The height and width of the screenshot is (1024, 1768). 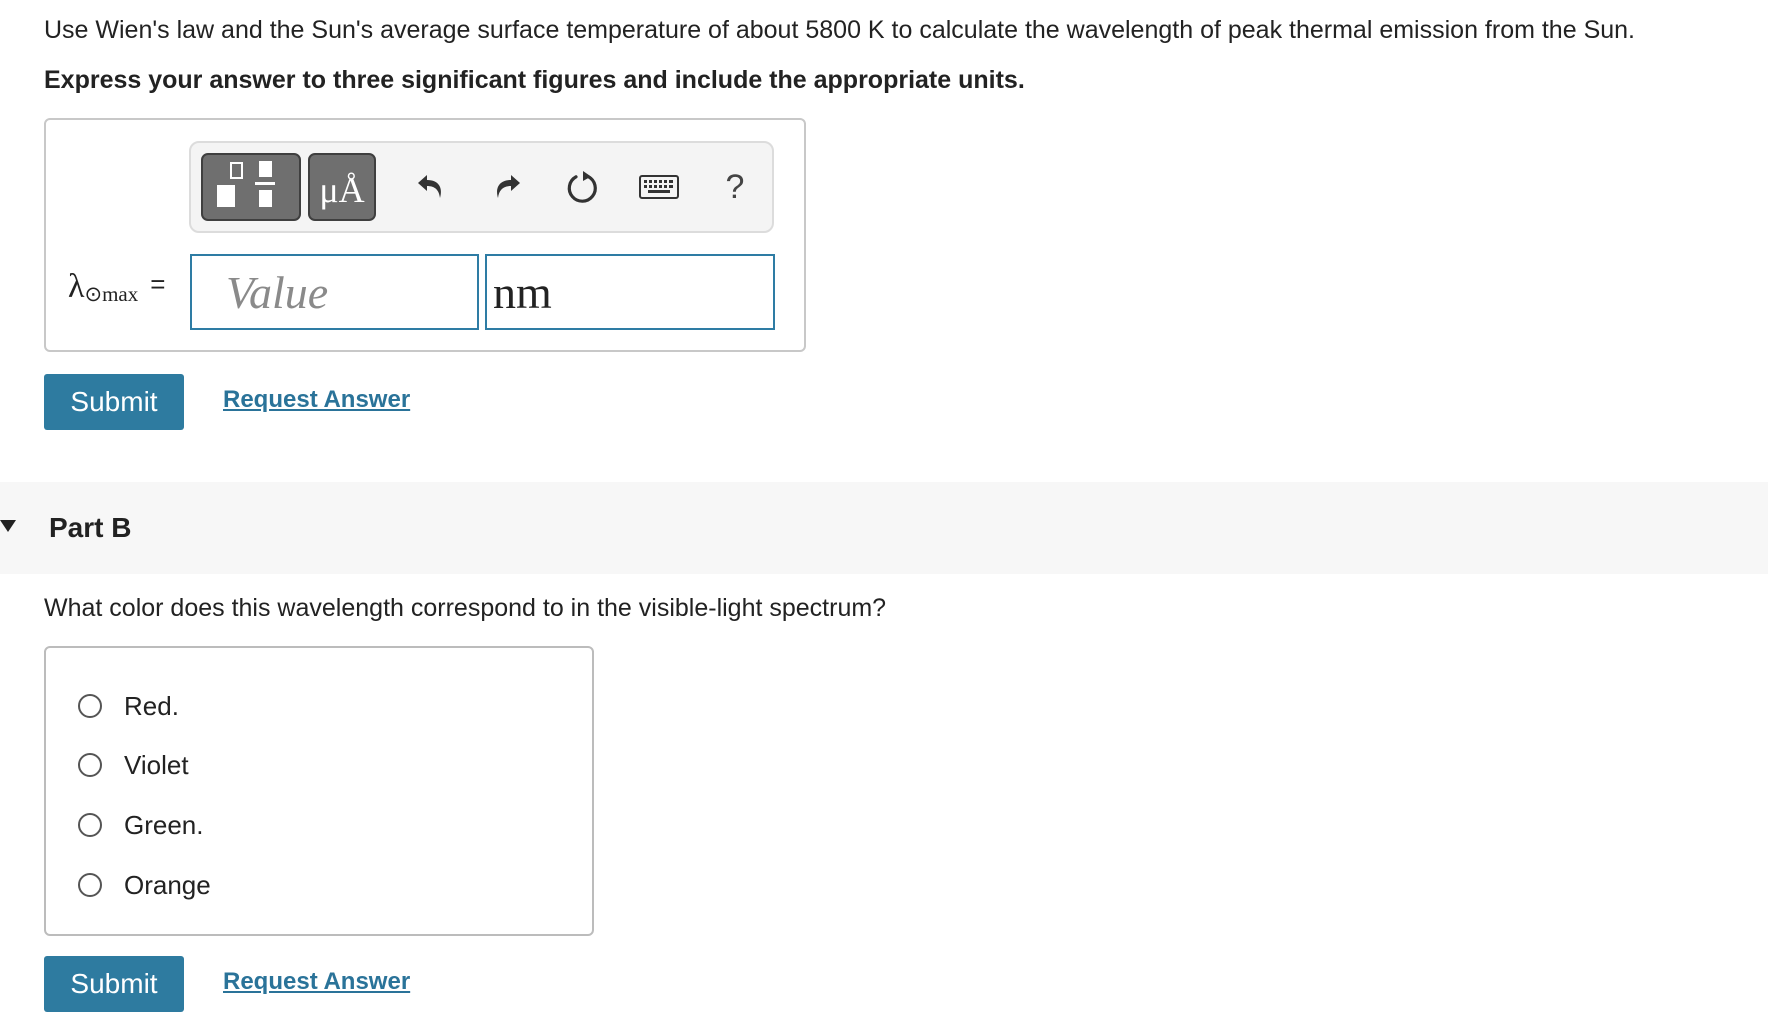 What do you see at coordinates (884, 528) in the screenshot?
I see `part-b-header: Part B` at bounding box center [884, 528].